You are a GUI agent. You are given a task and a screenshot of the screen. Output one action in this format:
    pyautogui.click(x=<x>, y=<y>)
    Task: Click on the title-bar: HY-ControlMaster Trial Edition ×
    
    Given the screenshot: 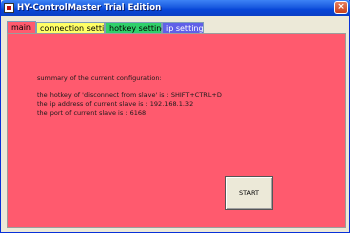 What is the action you would take?
    pyautogui.click(x=175, y=8)
    